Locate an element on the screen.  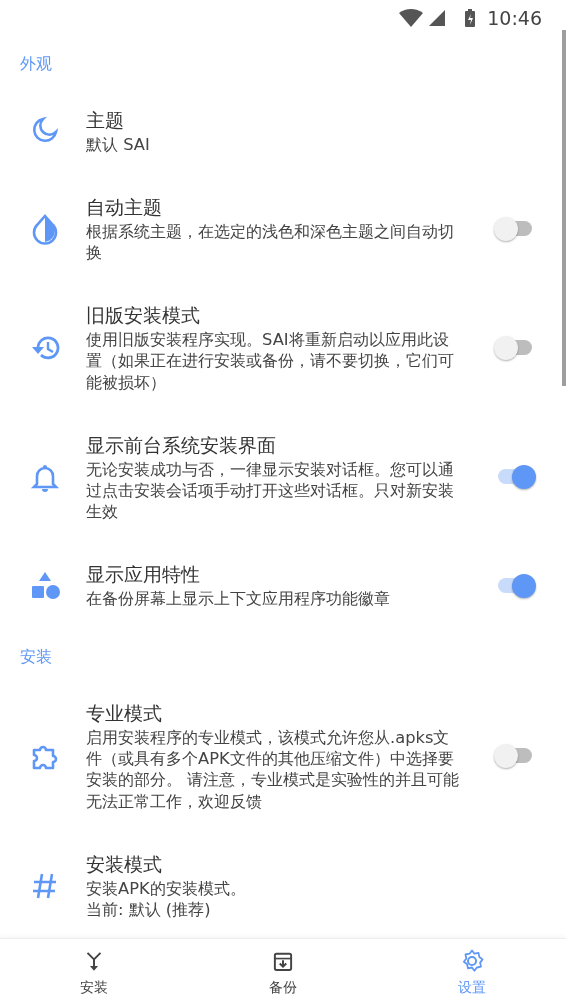
settings-item: 显示前台系统安装界面 无论安装成功与否，一律显示安装对话框。您可以通过点击安装会话项手动打开这些对话框。只对新安装生效 is located at coordinates (283, 477).